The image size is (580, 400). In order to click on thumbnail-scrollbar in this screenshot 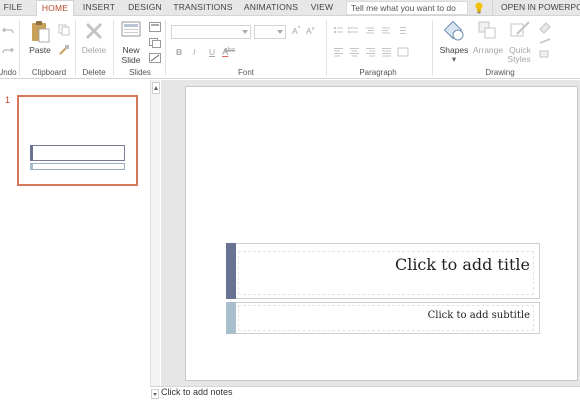, I will do `click(155, 240)`.